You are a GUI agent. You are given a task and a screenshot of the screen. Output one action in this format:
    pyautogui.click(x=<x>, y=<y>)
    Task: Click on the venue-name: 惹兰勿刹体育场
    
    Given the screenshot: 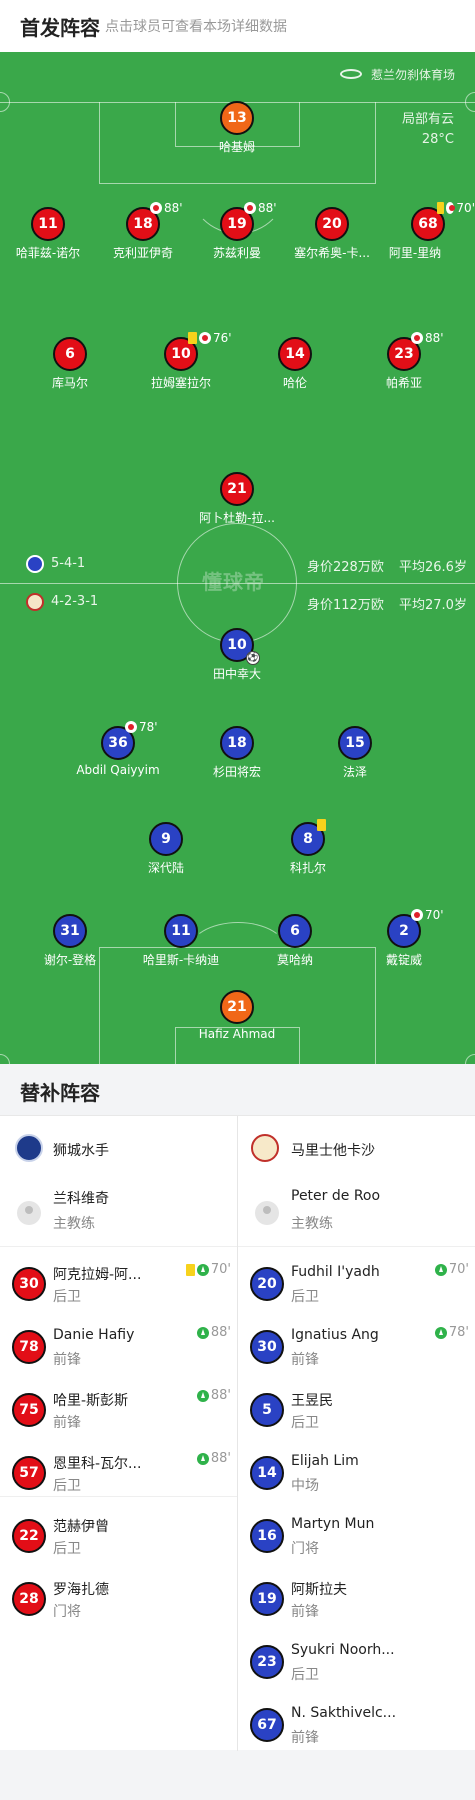 What is the action you would take?
    pyautogui.click(x=413, y=75)
    